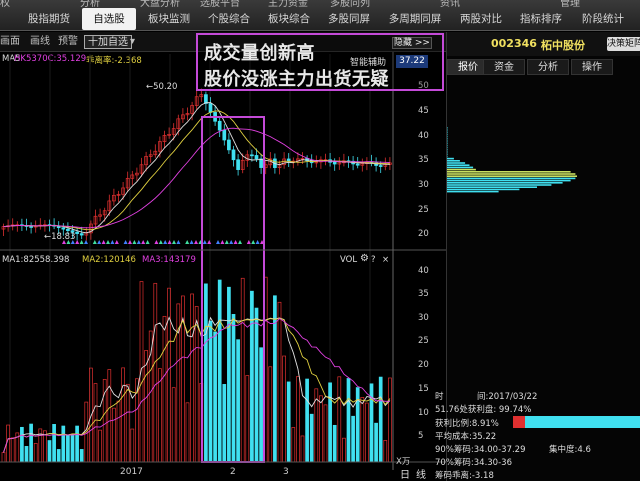  What do you see at coordinates (570, 450) in the screenshot?
I see `chip-concentration: 集中度:4.6` at bounding box center [570, 450].